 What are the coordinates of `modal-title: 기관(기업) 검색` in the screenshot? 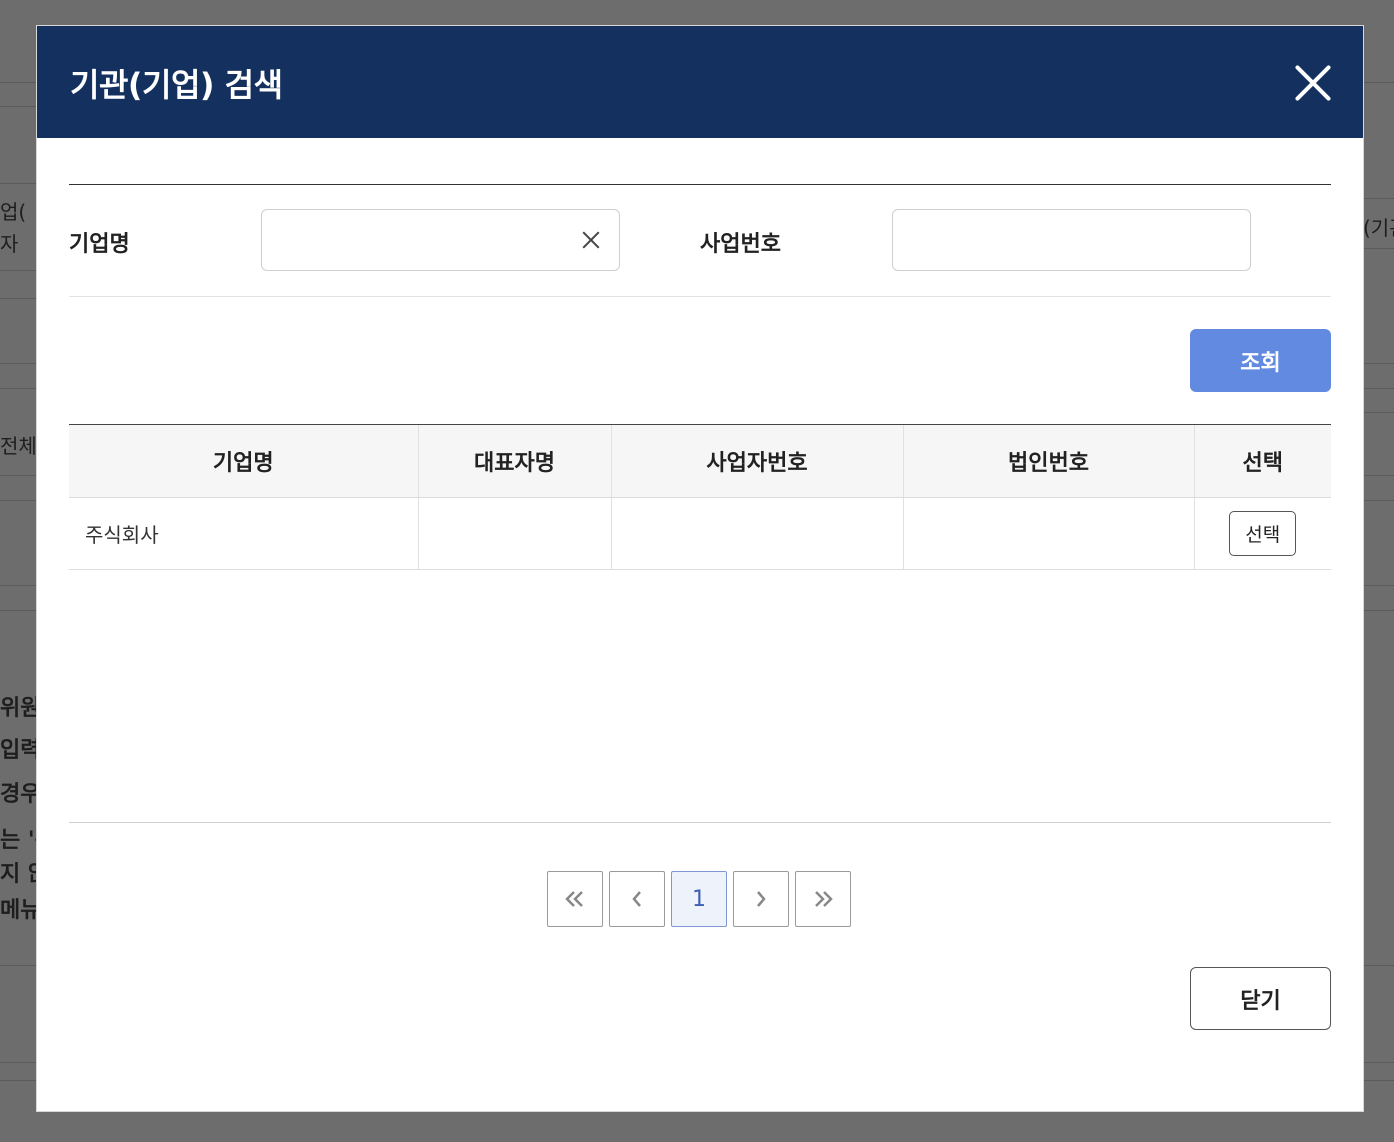 It's located at (176, 85).